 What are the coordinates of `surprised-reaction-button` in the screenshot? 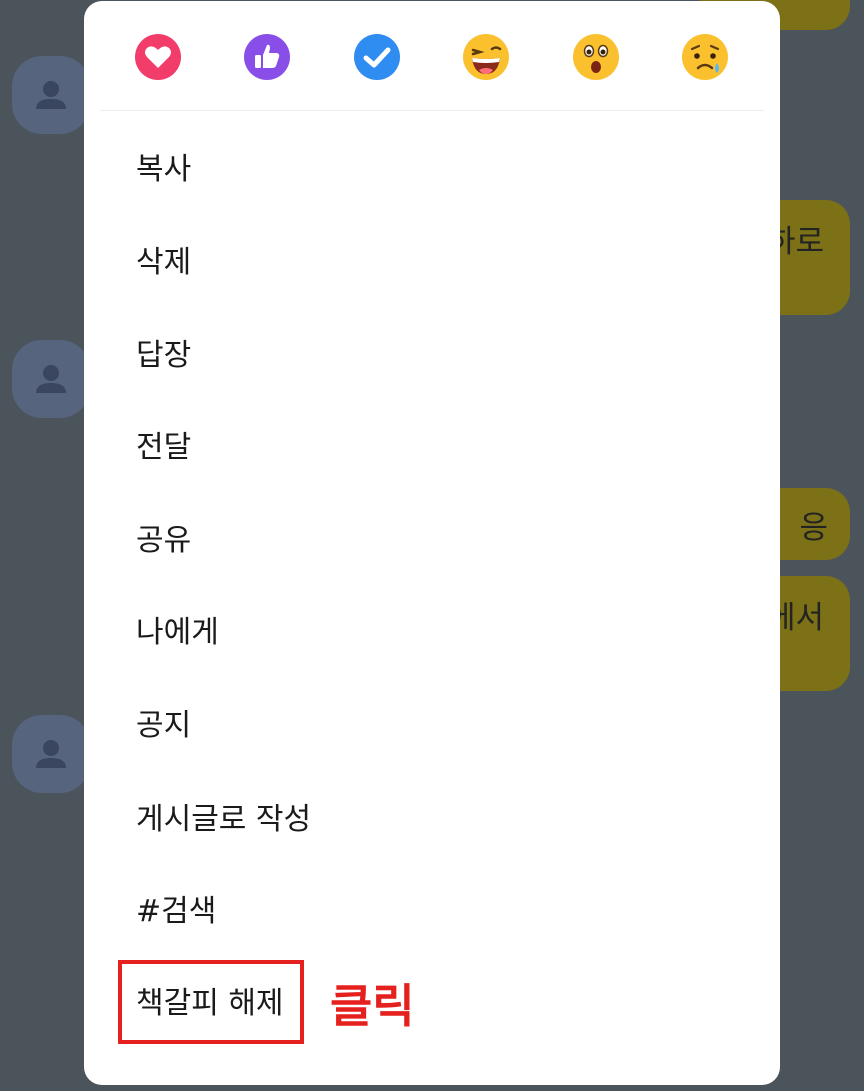 It's located at (596, 57).